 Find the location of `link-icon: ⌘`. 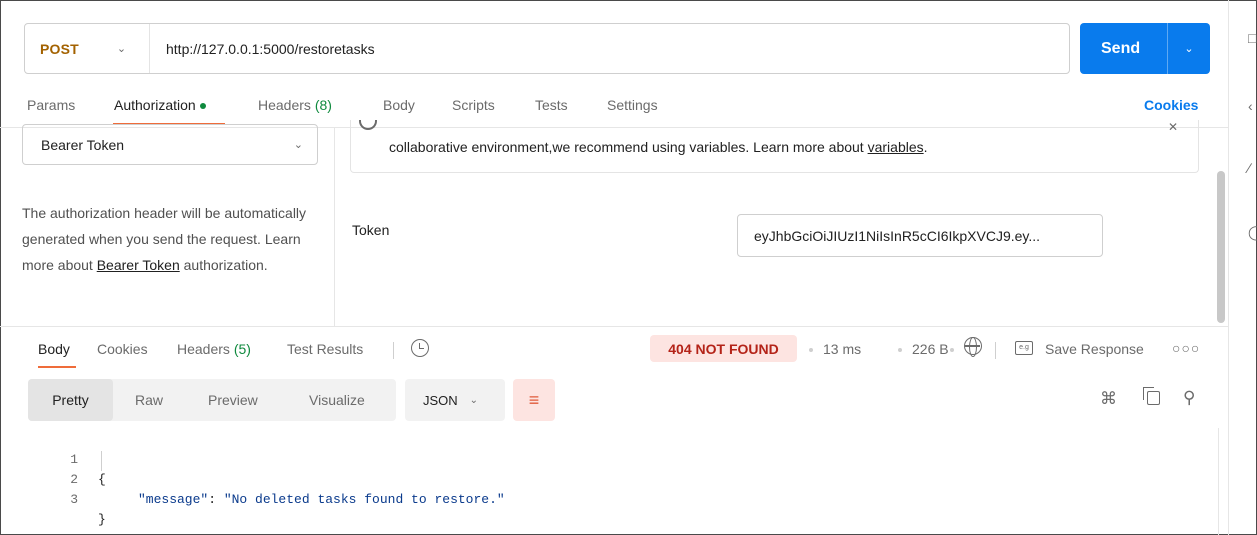

link-icon: ⌘ is located at coordinates (1108, 399).